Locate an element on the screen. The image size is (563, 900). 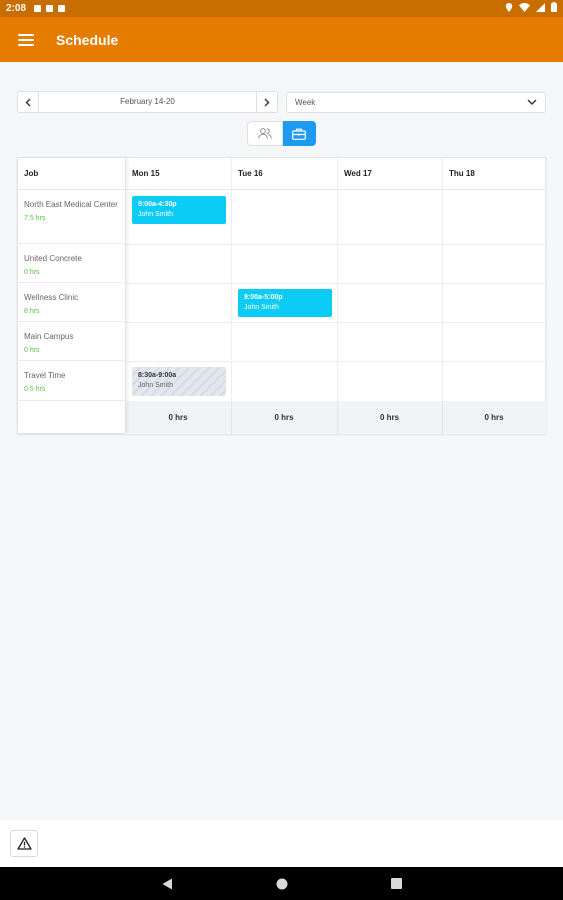
people-icon is located at coordinates (265, 133).